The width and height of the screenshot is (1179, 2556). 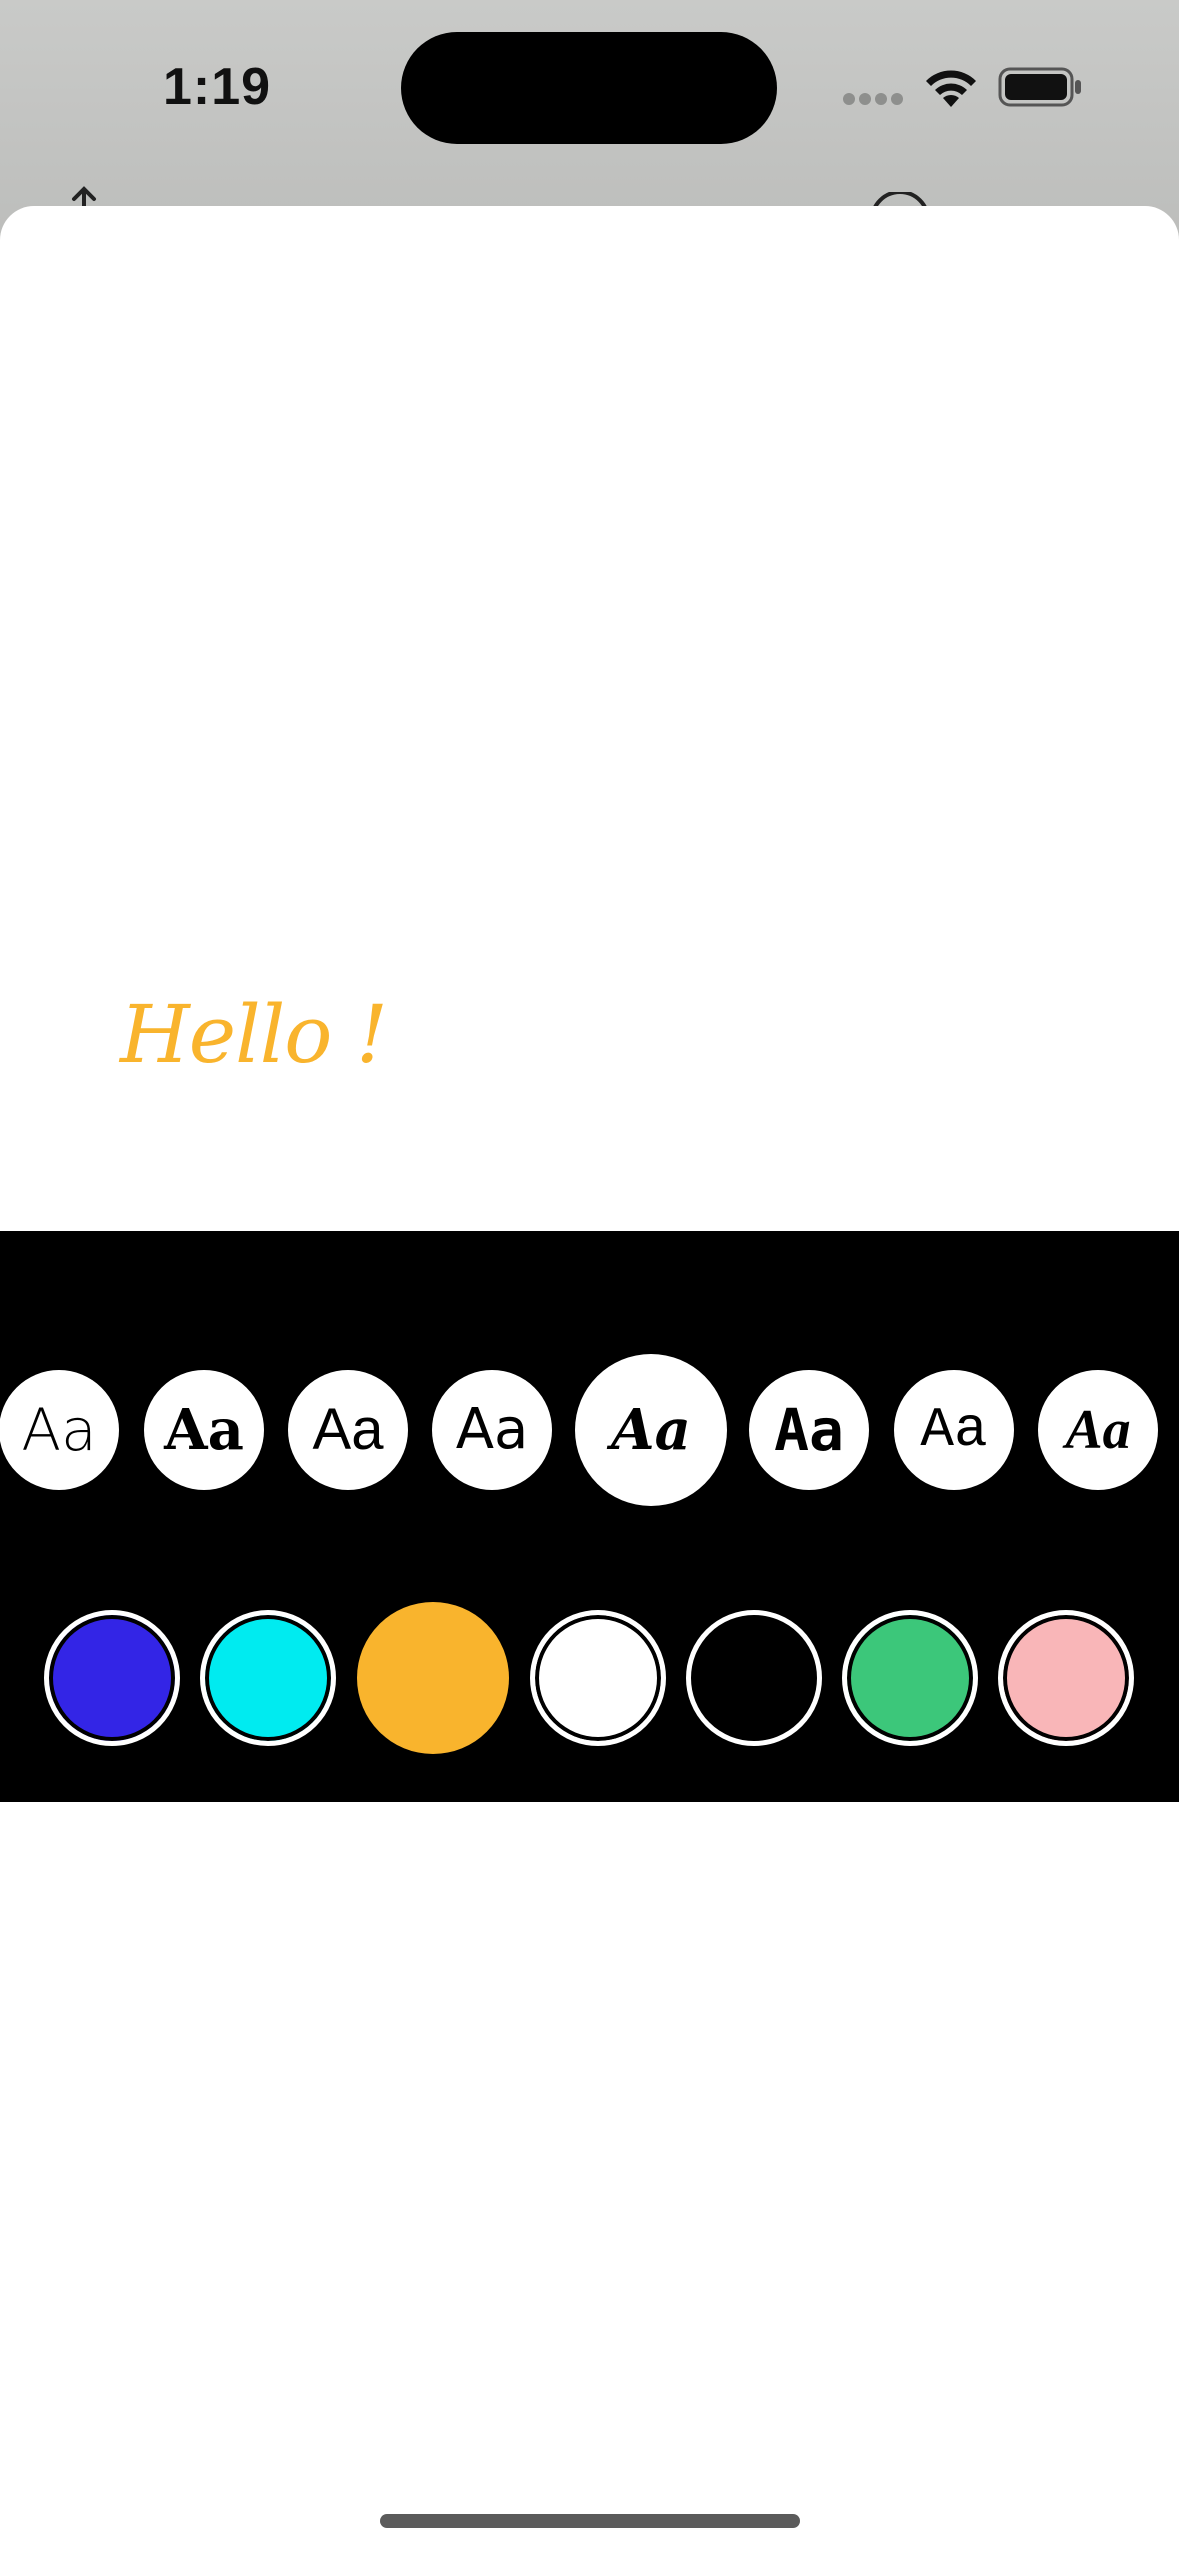 What do you see at coordinates (268, 1678) in the screenshot?
I see `color-swatch-cyan` at bounding box center [268, 1678].